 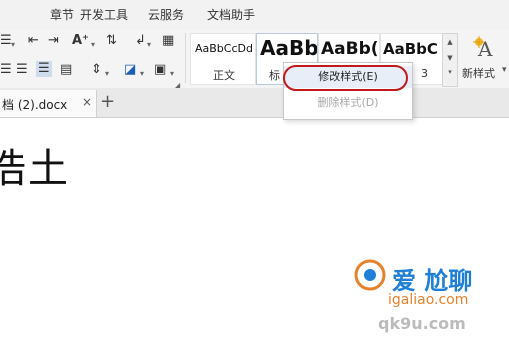 What do you see at coordinates (185, 58) in the screenshot?
I see `divider` at bounding box center [185, 58].